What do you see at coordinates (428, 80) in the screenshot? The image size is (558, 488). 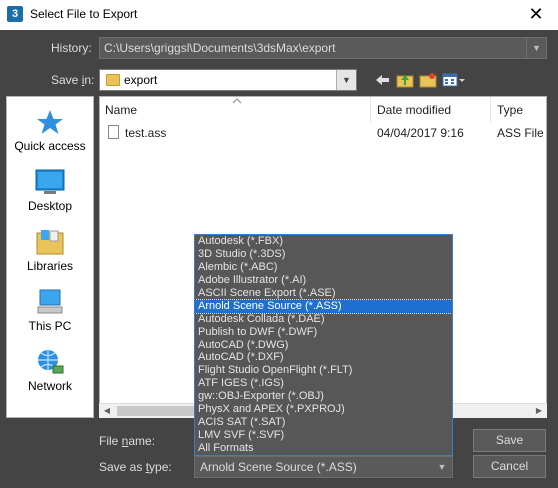 I see `new-folder-icon` at bounding box center [428, 80].